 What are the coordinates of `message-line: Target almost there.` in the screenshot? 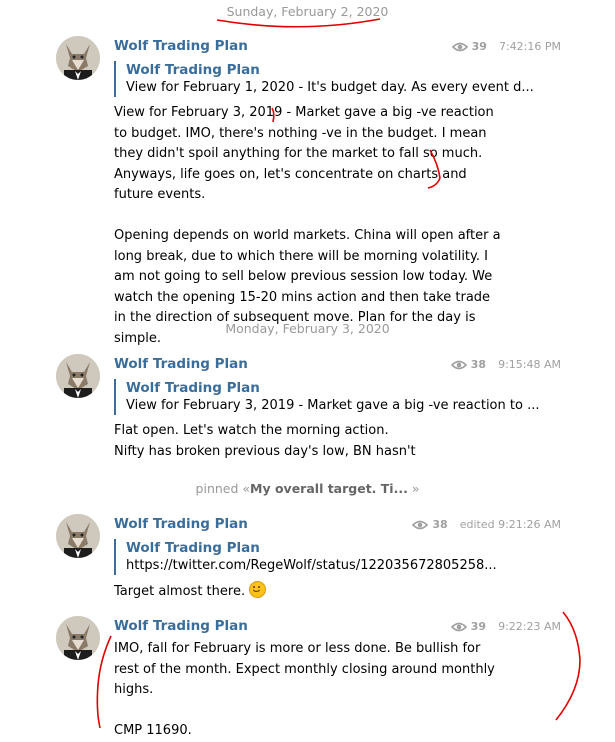 It's located at (180, 591).